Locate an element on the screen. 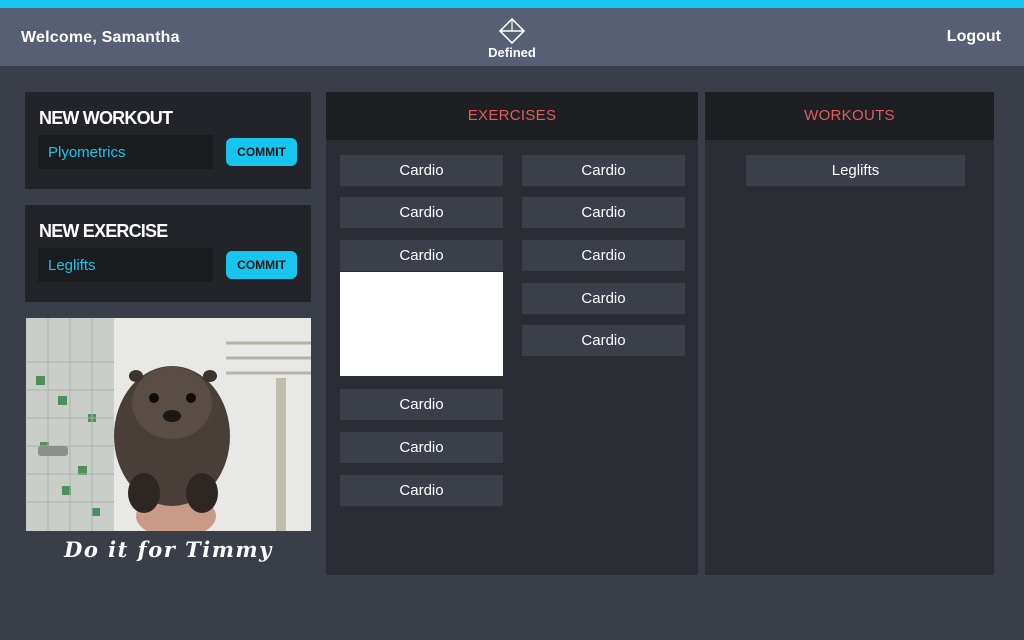 This screenshot has width=1024, height=640. otter-photo is located at coordinates (168, 424).